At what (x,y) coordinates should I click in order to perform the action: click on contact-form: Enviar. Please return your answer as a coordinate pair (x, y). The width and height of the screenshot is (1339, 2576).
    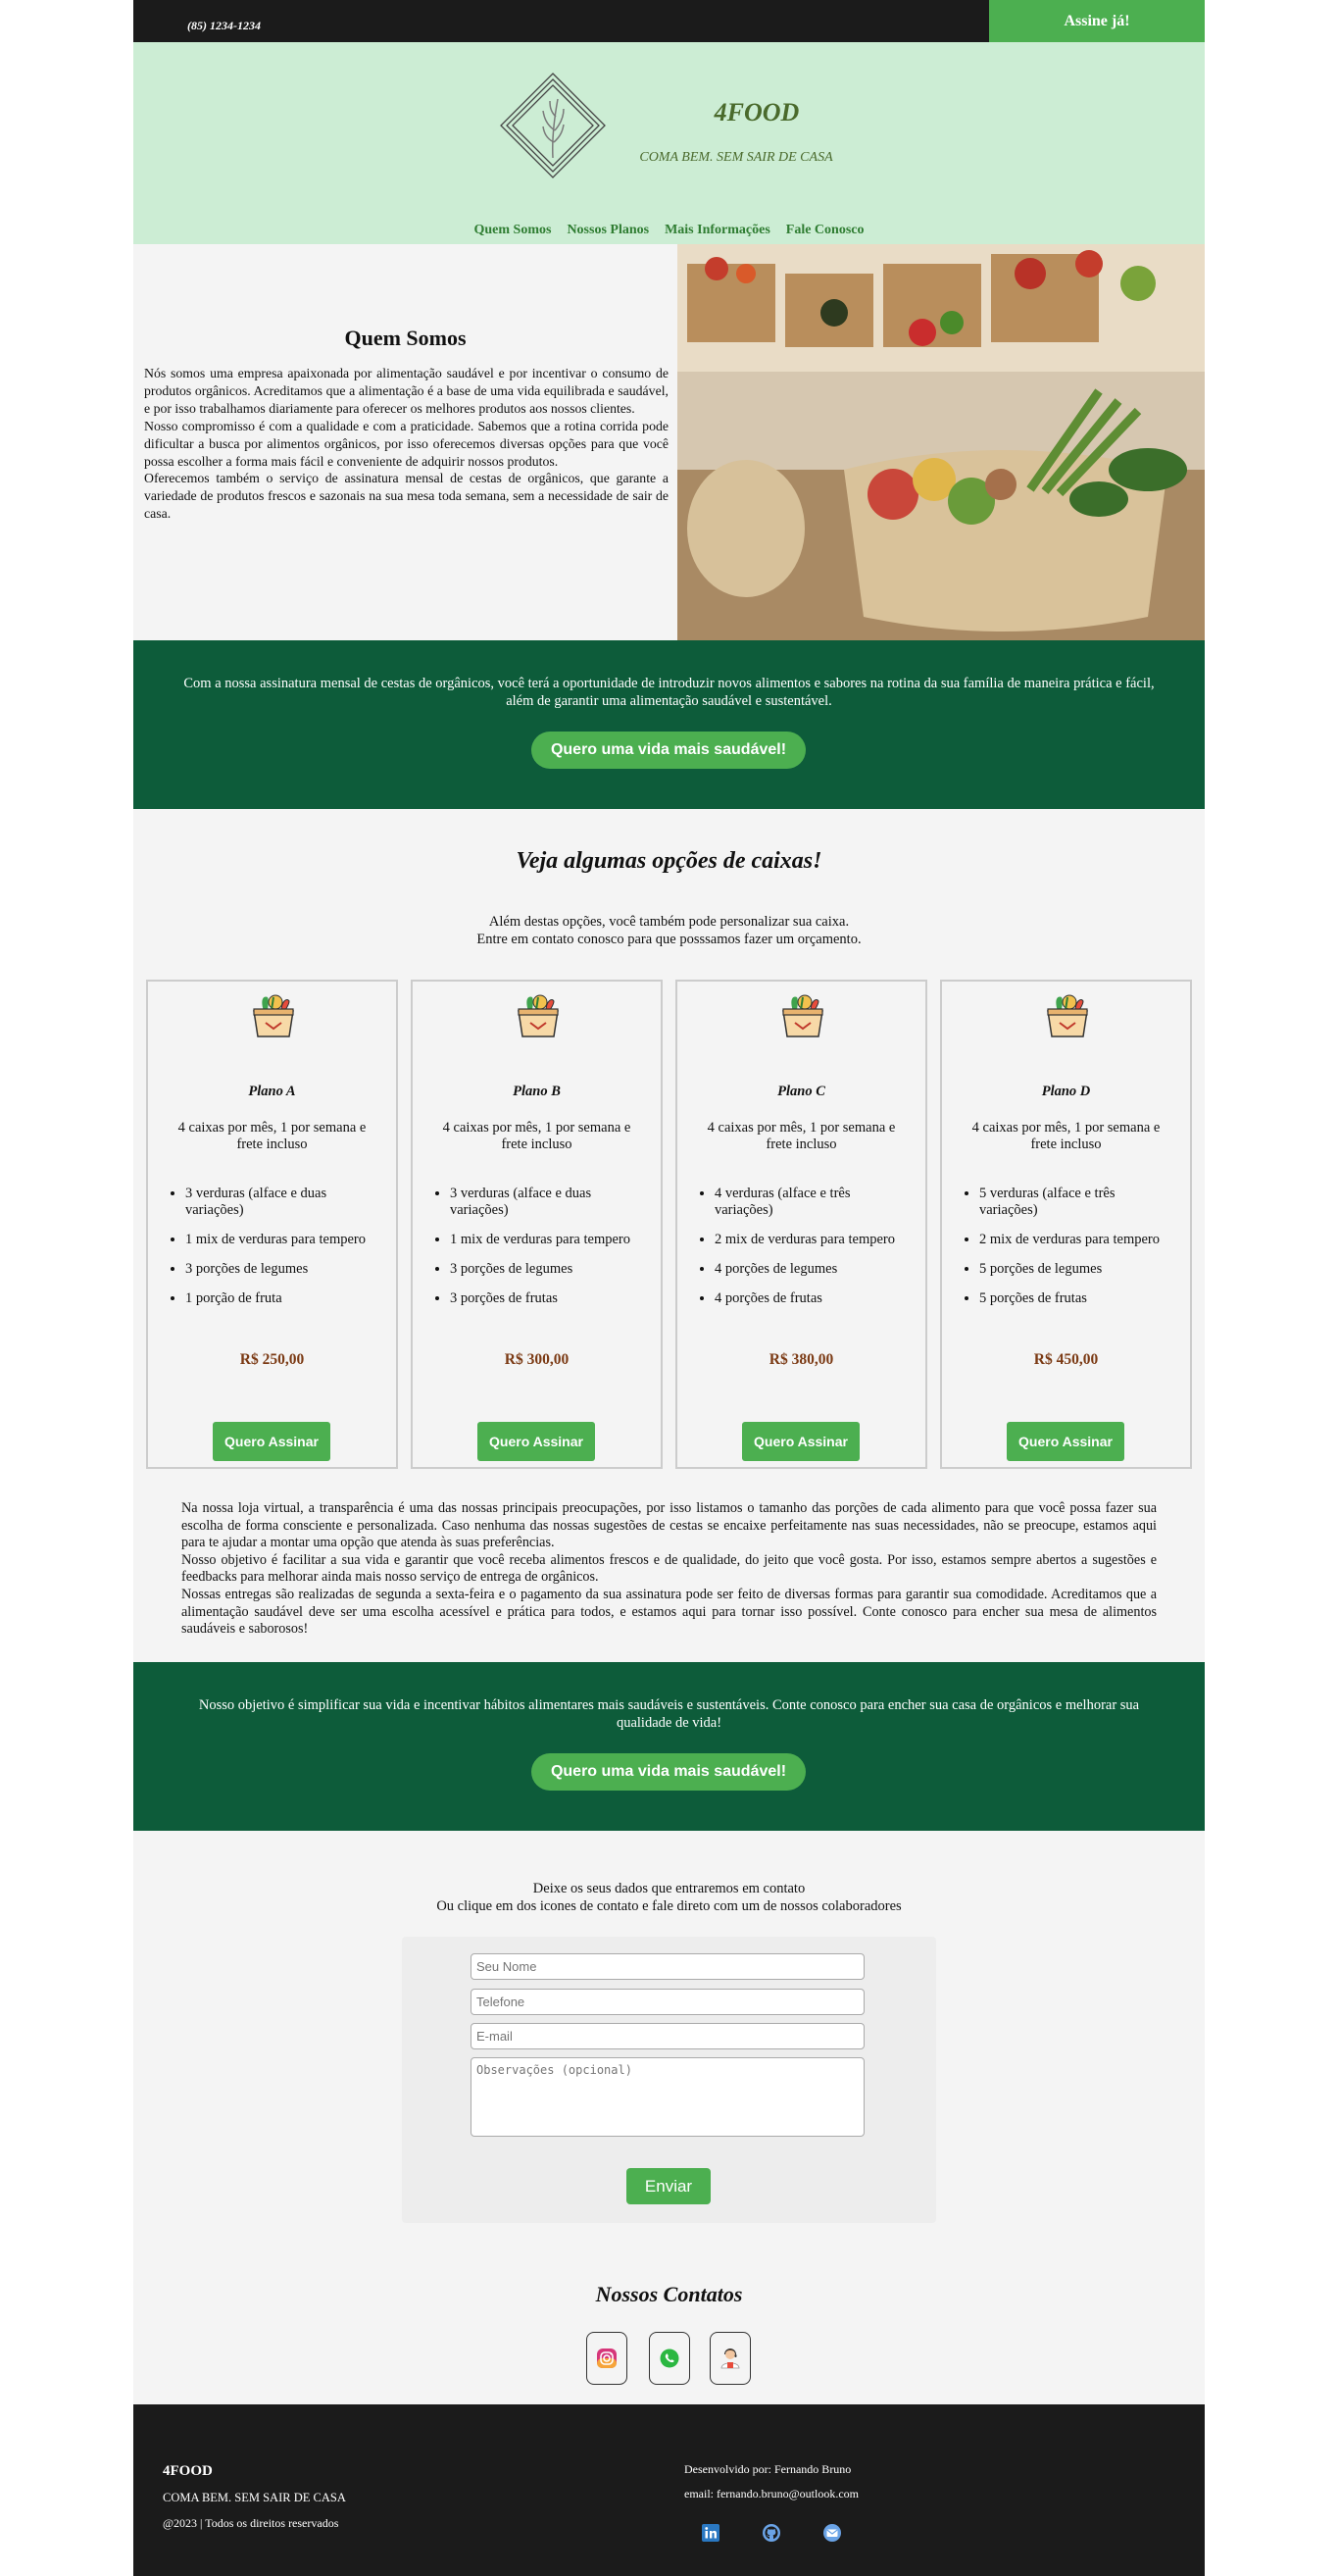
    Looking at the image, I should click on (669, 2080).